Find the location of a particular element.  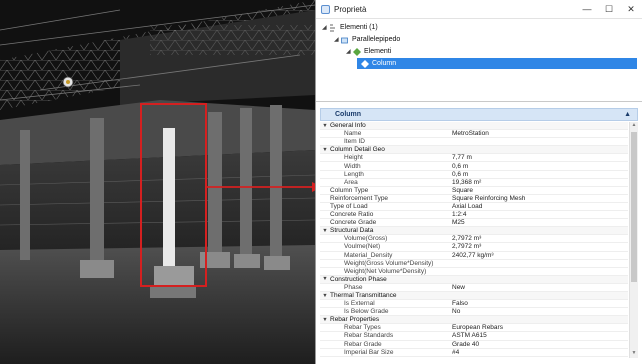

property-name: Weight(Net Volume*Density) is located at coordinates (385, 271).